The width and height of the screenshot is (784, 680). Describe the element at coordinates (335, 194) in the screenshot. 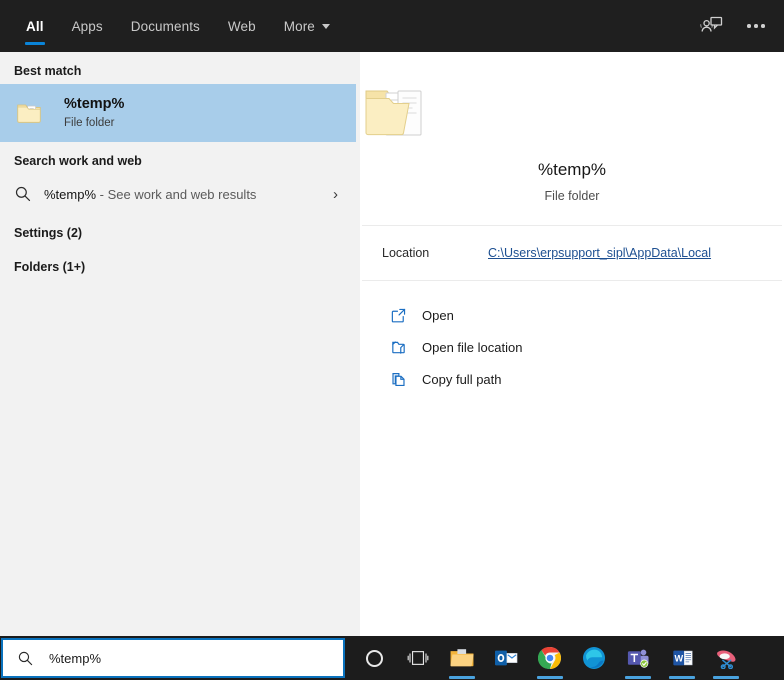

I see `chevron-right-icon: ›` at that location.